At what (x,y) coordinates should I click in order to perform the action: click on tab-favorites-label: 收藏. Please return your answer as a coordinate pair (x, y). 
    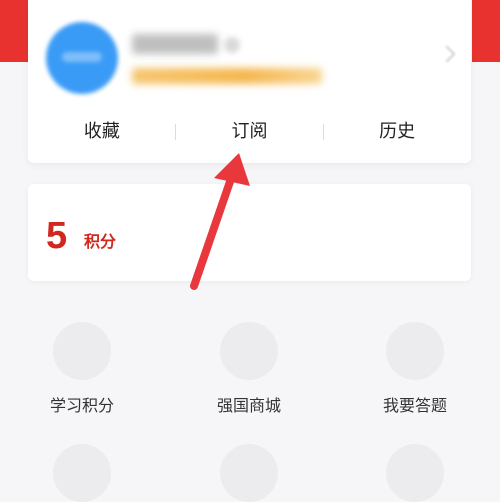
    Looking at the image, I should click on (101, 131).